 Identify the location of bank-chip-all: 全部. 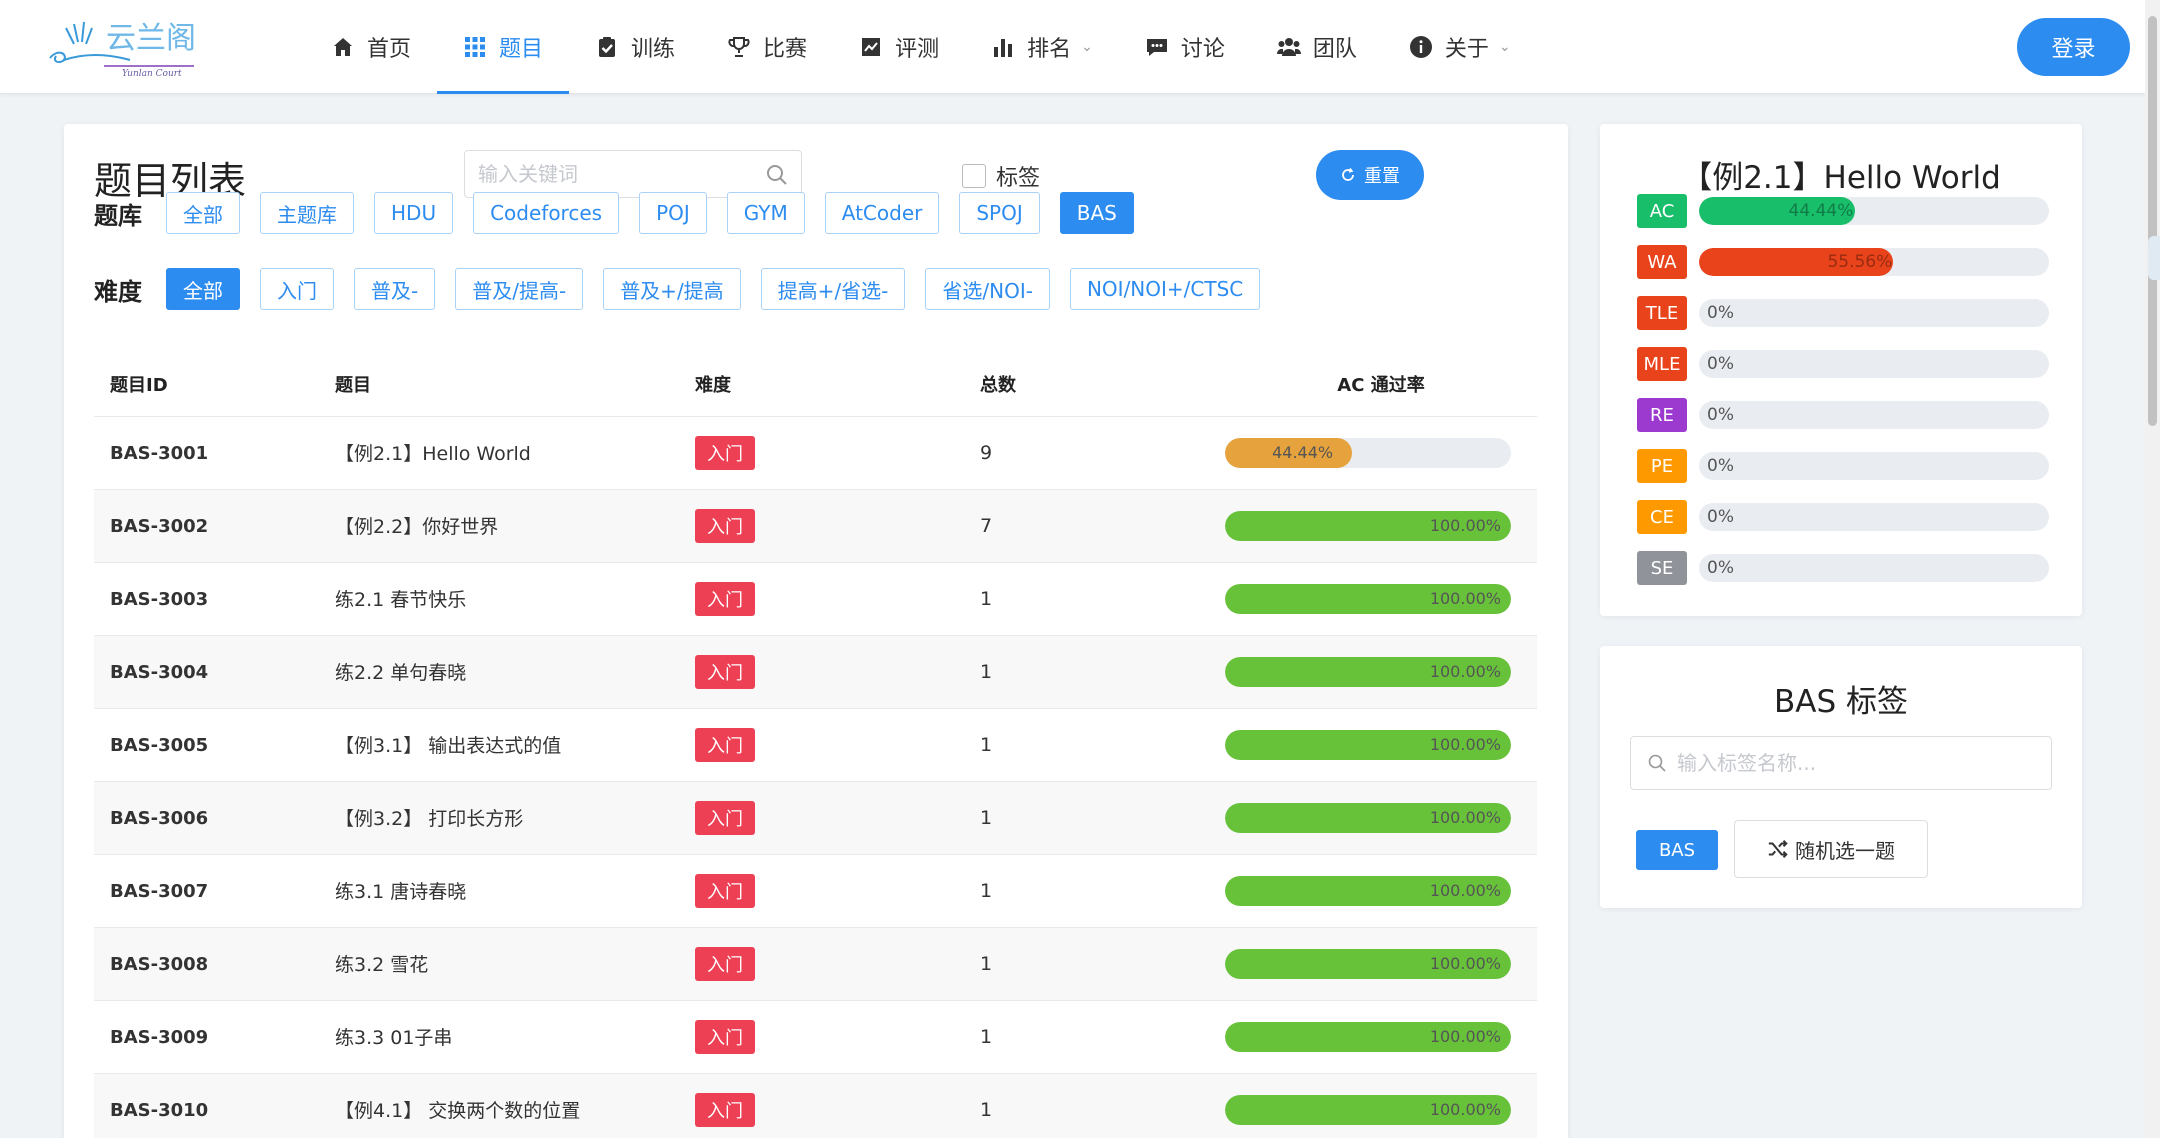
(203, 213).